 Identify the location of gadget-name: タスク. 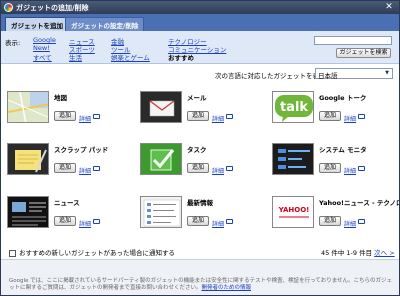
(197, 150).